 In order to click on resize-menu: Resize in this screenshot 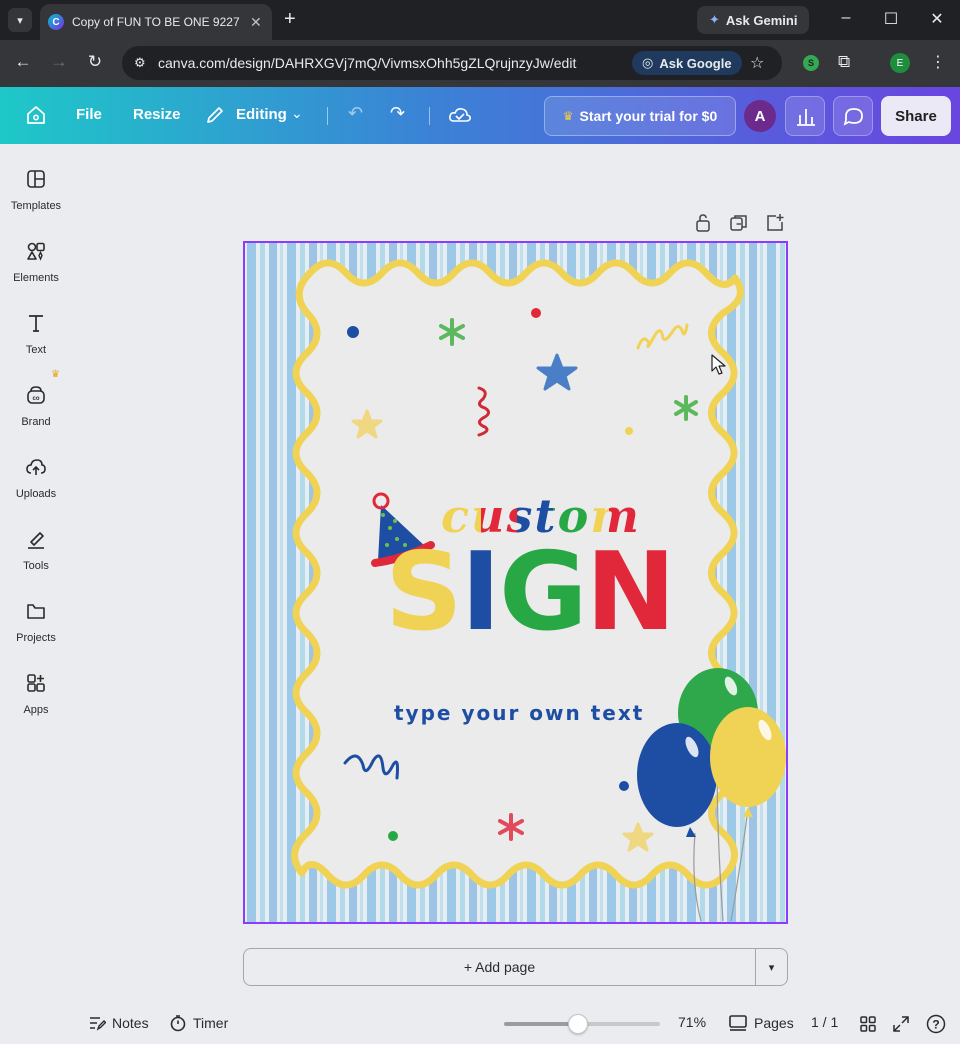, I will do `click(157, 114)`.